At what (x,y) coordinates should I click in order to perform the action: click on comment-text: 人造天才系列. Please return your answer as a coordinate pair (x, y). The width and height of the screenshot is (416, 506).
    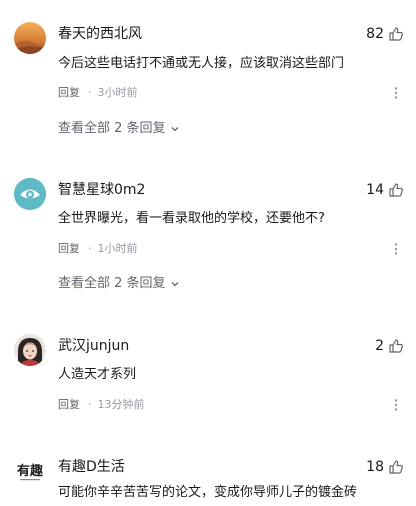
    Looking at the image, I should click on (97, 374).